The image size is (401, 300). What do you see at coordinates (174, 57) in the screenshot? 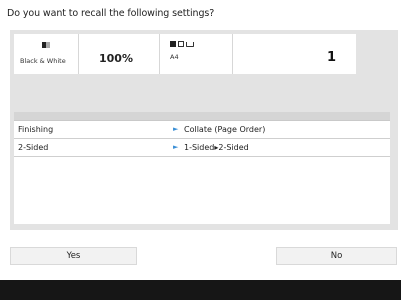
I see `paper-size-label: A4` at bounding box center [174, 57].